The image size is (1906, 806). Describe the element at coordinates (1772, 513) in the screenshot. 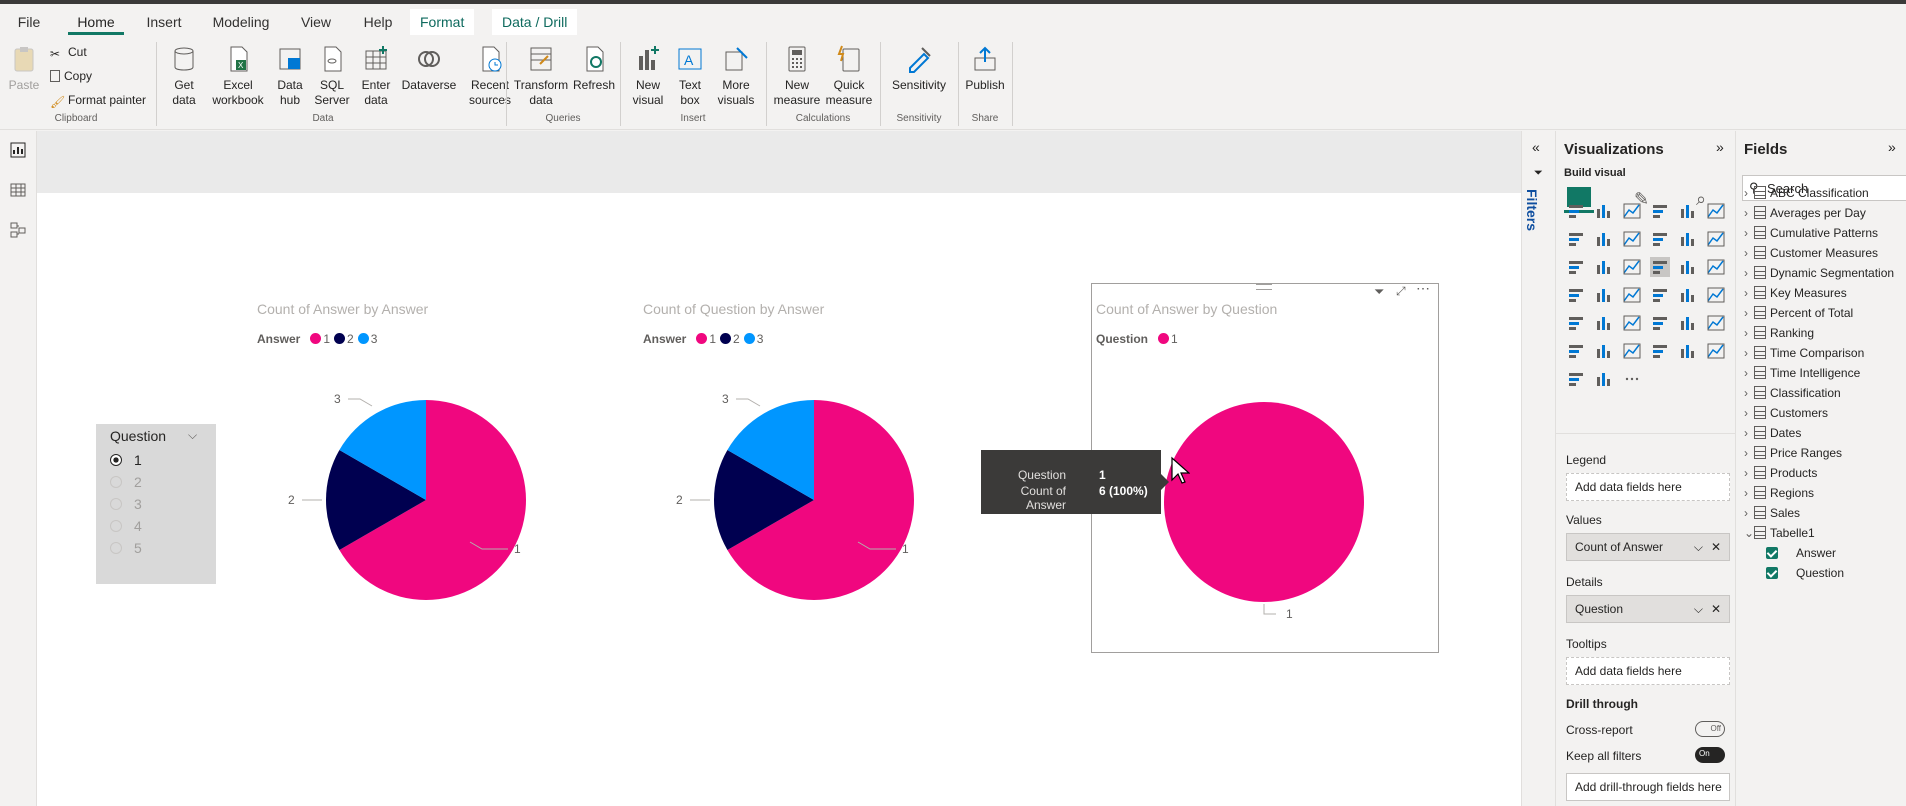

I see `field-table-item: › Sales` at that location.